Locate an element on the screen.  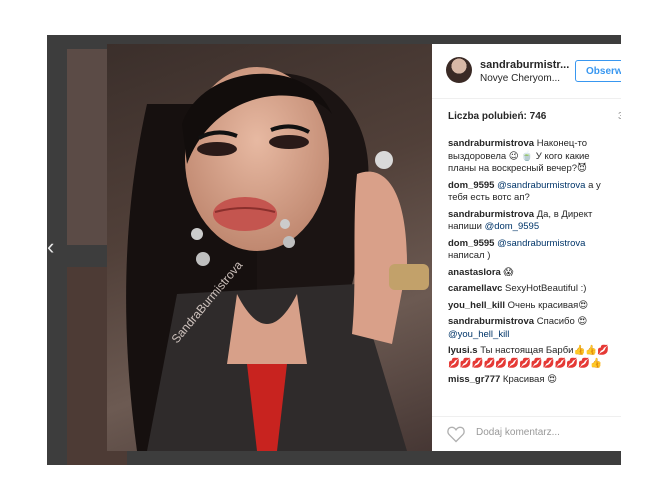
comment-item: miss_gr777 Красивая 😍 is located at coordinates (534, 380).